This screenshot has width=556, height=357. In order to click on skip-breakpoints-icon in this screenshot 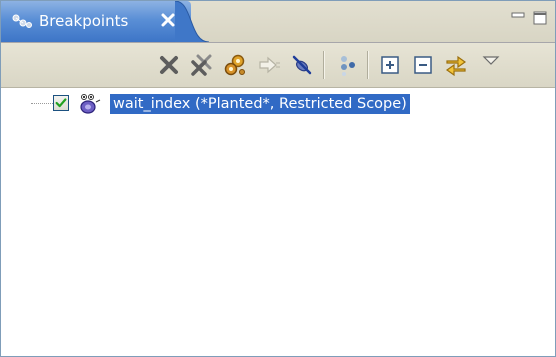, I will do `click(302, 65)`.